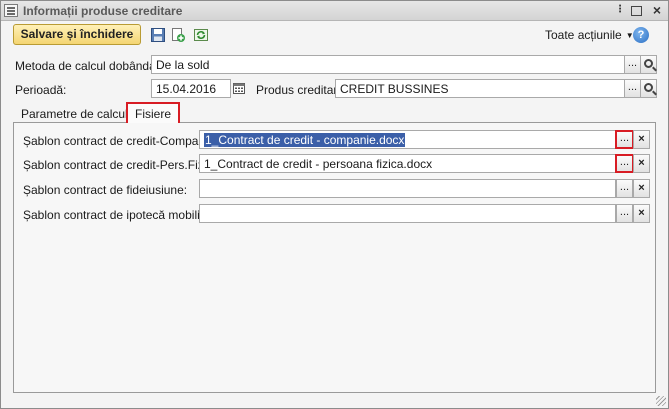 This screenshot has width=669, height=409. Describe the element at coordinates (103, 11) in the screenshot. I see `window-title: Informații produse creditare` at that location.